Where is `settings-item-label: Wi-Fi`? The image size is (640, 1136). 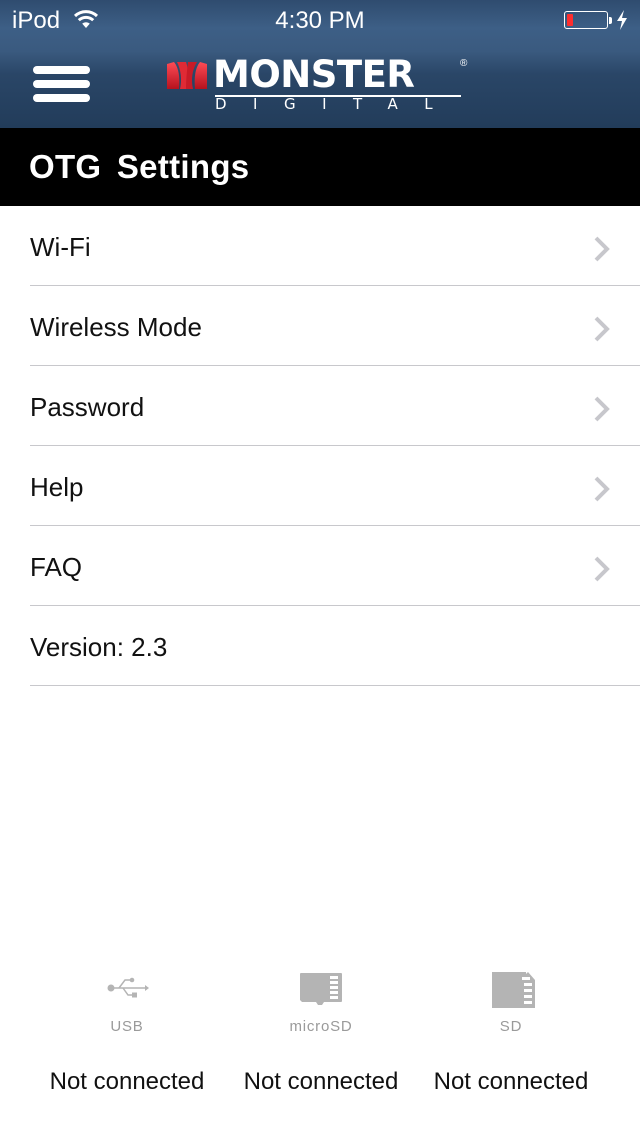 settings-item-label: Wi-Fi is located at coordinates (60, 247).